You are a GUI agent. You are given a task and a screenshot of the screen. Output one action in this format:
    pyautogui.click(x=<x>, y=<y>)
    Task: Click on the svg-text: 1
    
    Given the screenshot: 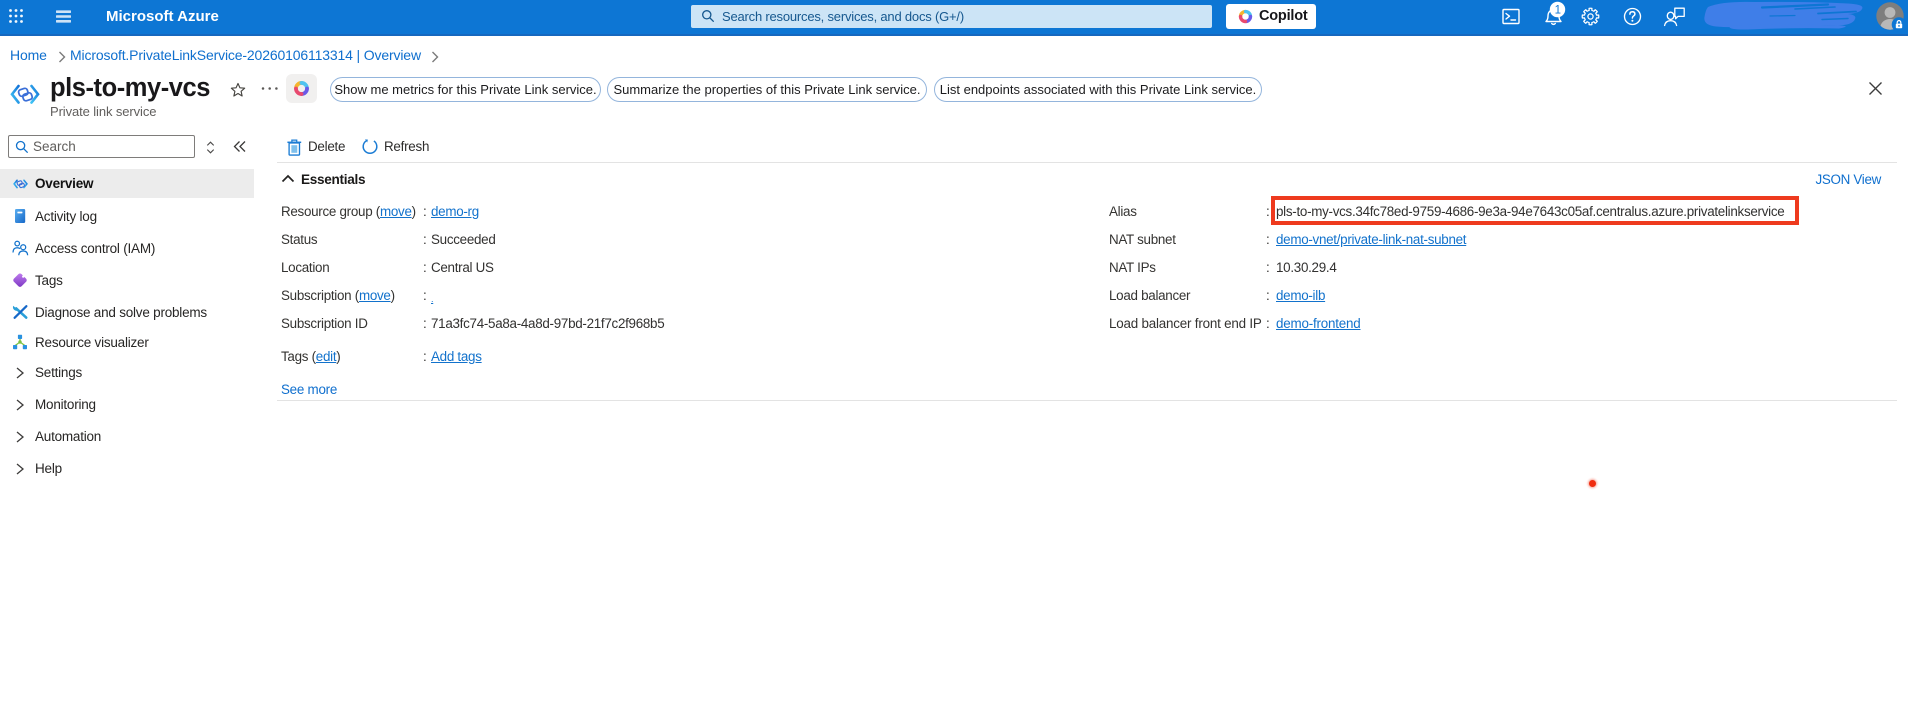 What is the action you would take?
    pyautogui.click(x=1558, y=10)
    